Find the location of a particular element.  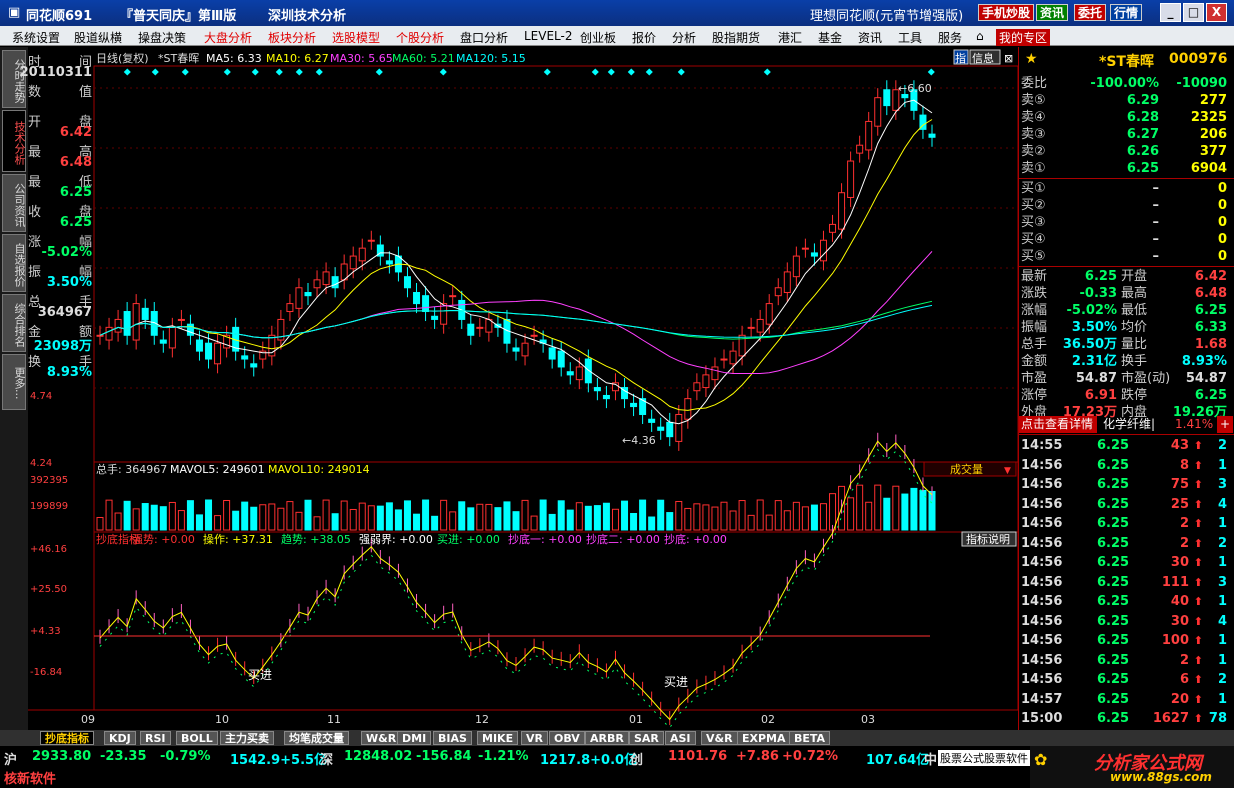

tick-volume: 43 is located at coordinates (1179, 445).